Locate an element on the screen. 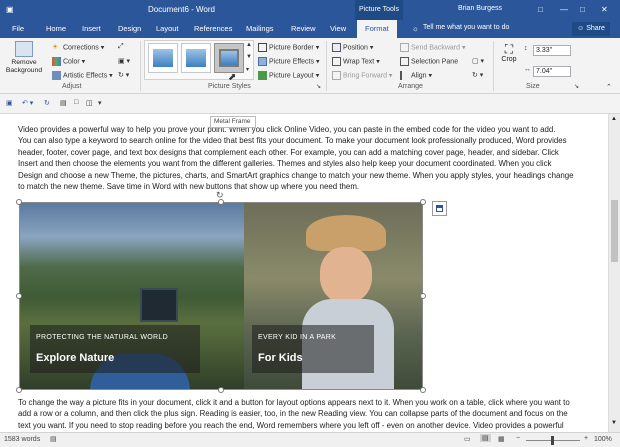 The height and width of the screenshot is (447, 620). tab-layout: Layout is located at coordinates (167, 28).